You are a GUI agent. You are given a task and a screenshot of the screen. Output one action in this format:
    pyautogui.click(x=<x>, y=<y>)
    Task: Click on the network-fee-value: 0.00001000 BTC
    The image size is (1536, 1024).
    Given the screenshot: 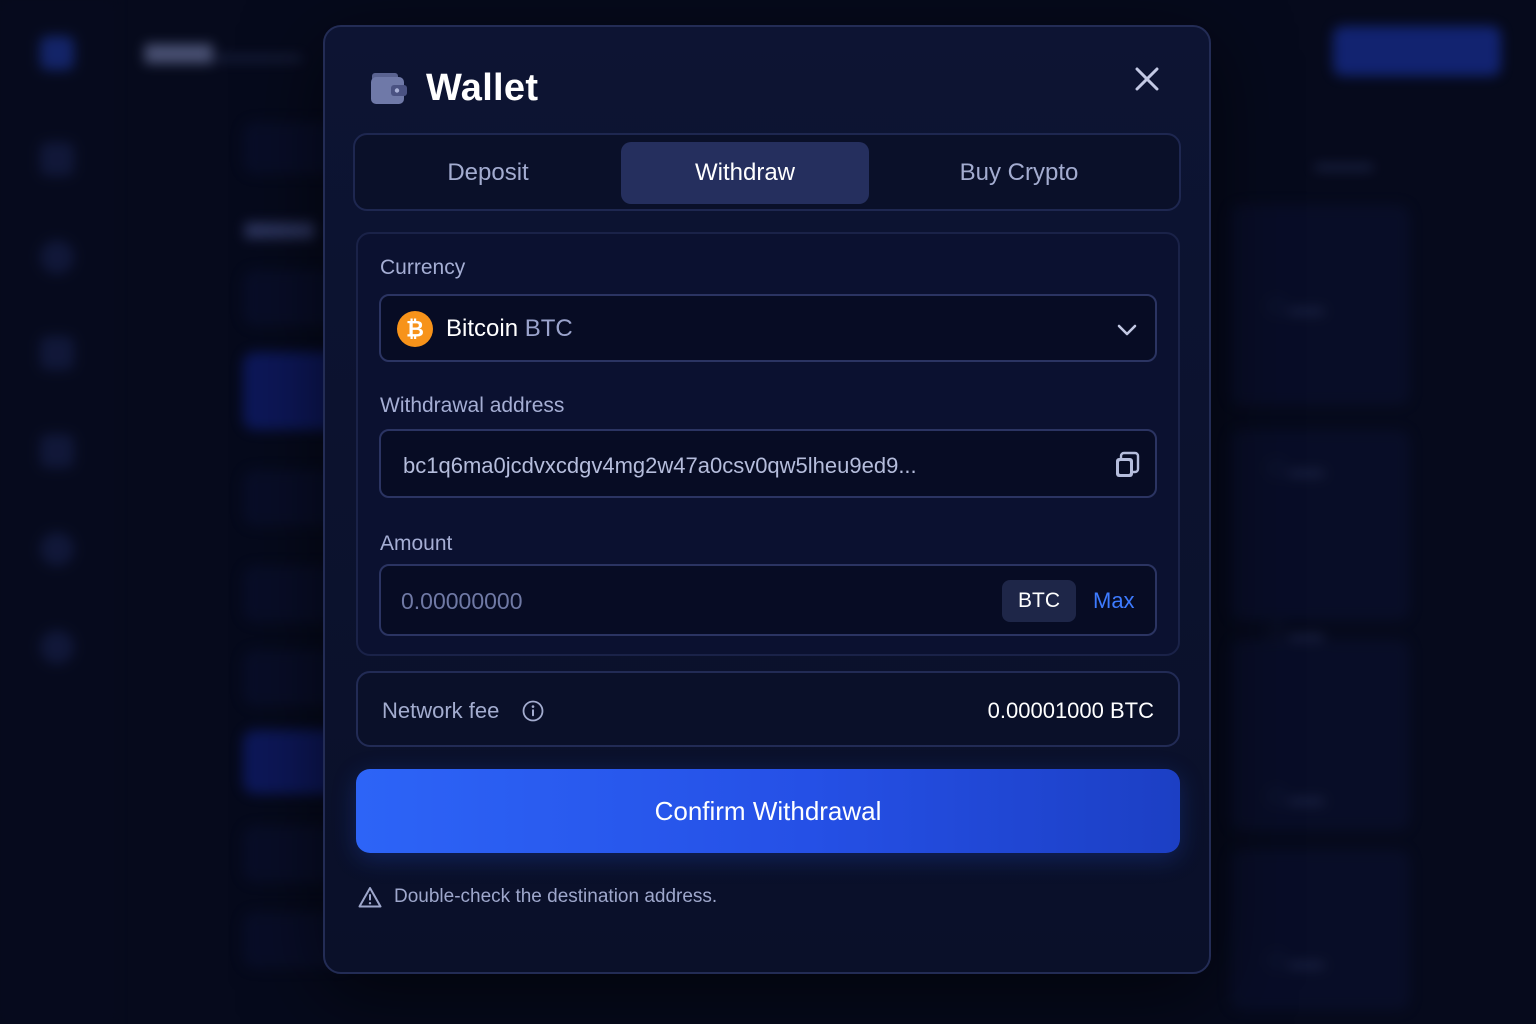 What is the action you would take?
    pyautogui.click(x=1070, y=710)
    